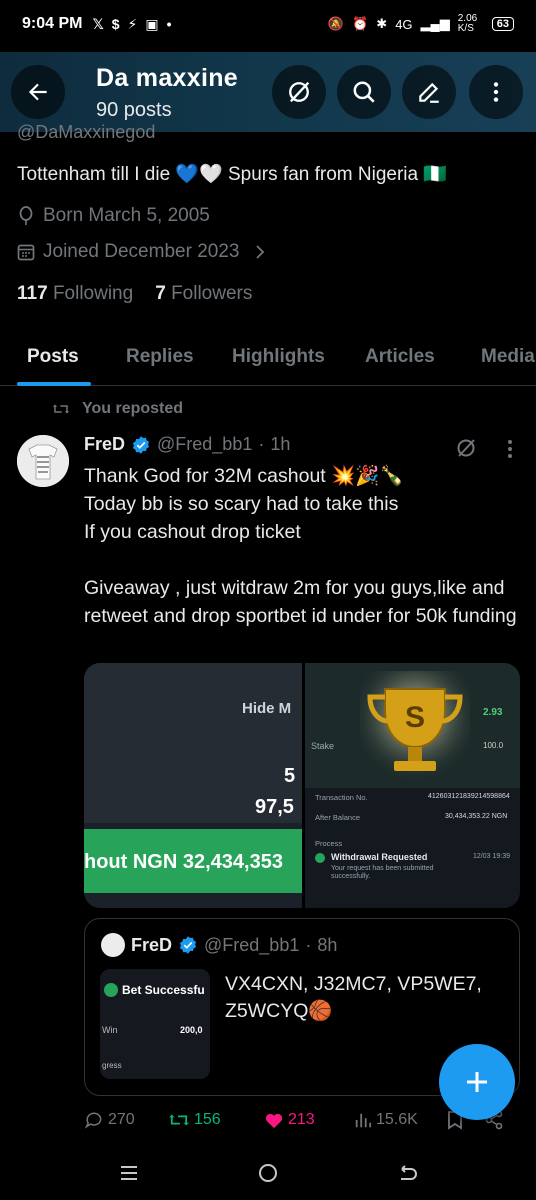 The width and height of the screenshot is (536, 1200). I want to click on repost-label: You reposted, so click(133, 408).